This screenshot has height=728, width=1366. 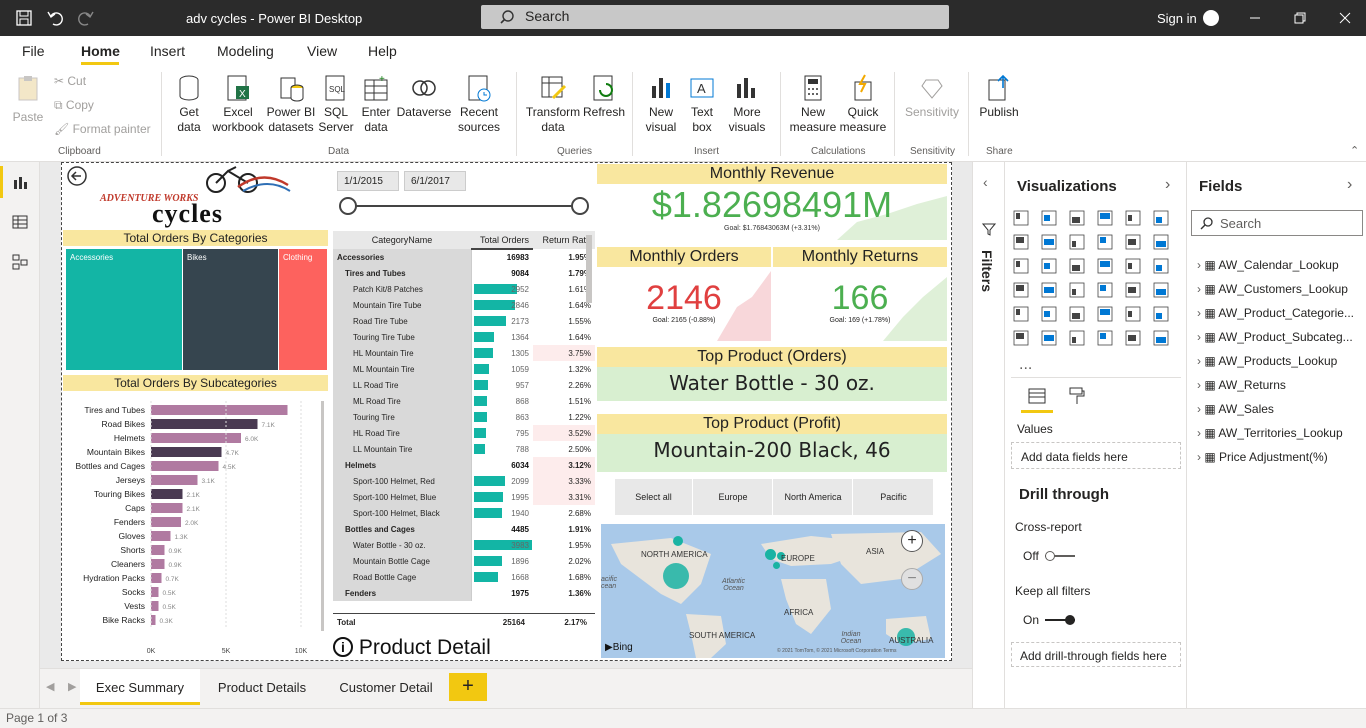 I want to click on format-paint-roller-icon, so click(x=1077, y=396).